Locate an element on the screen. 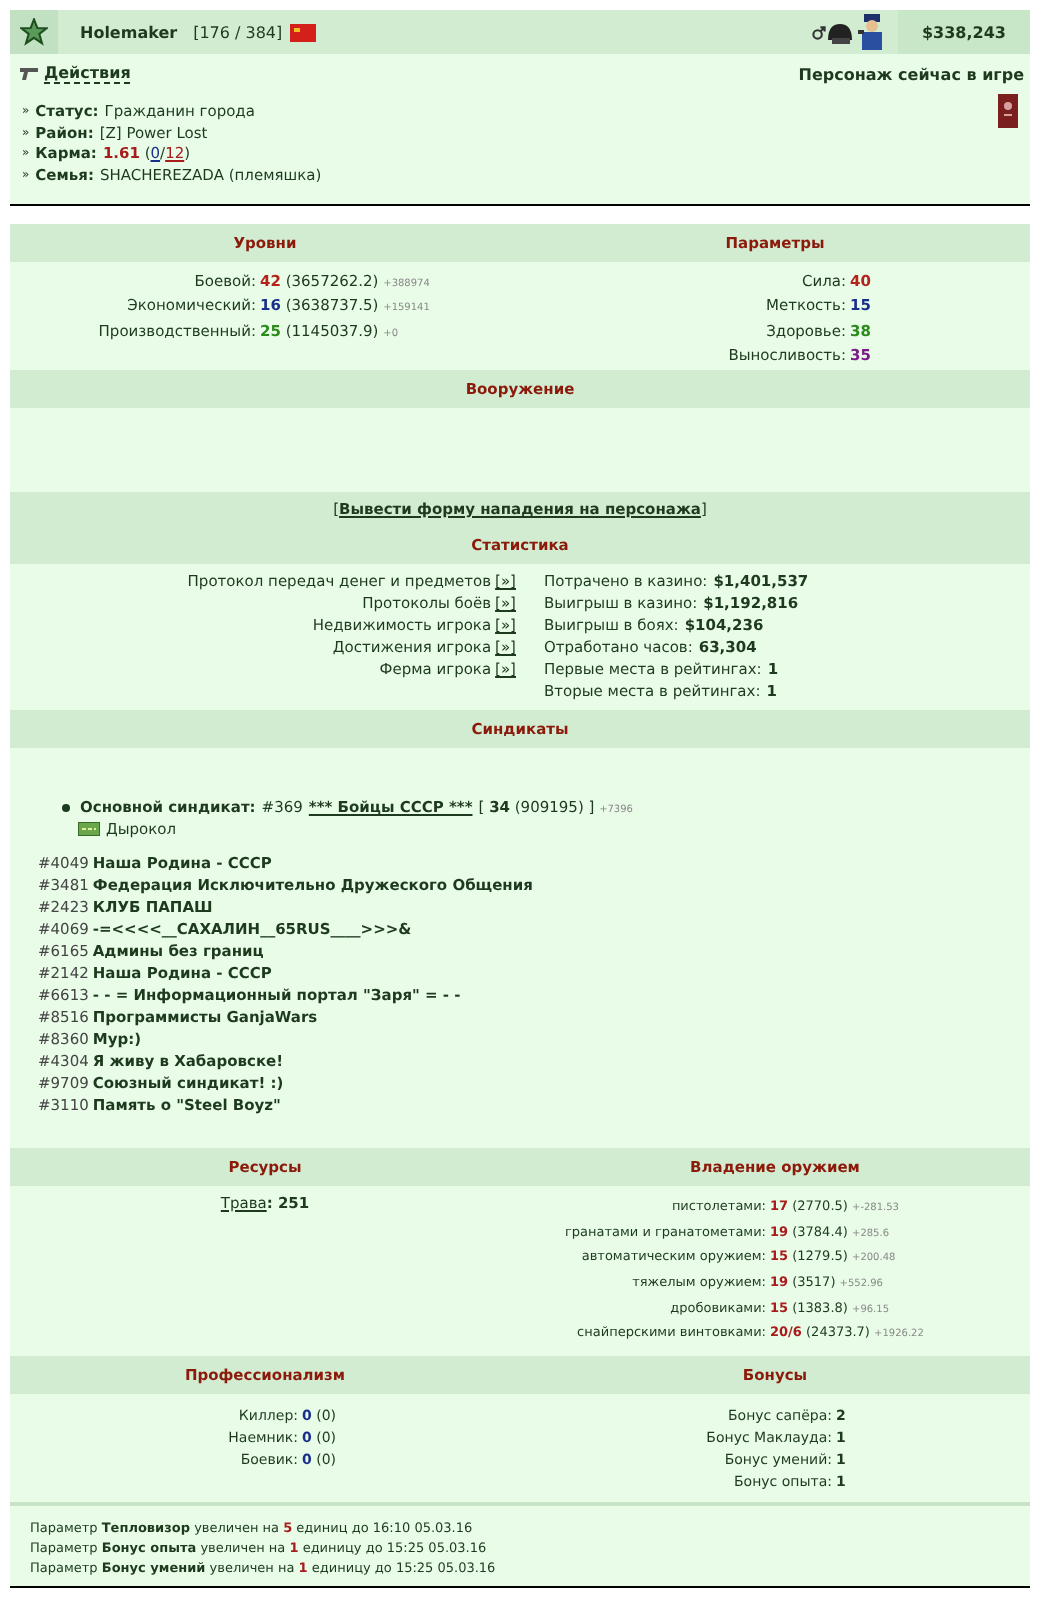  money-amount: $338,243 is located at coordinates (963, 32).